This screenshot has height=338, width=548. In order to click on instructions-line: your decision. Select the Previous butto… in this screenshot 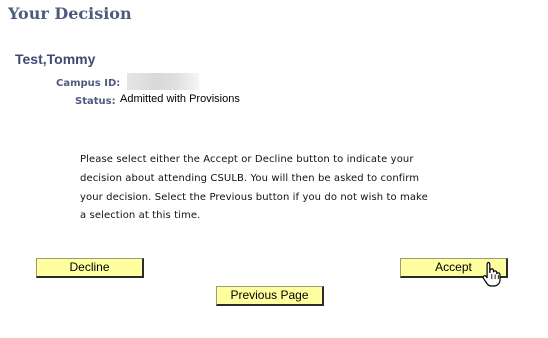, I will do `click(254, 197)`.